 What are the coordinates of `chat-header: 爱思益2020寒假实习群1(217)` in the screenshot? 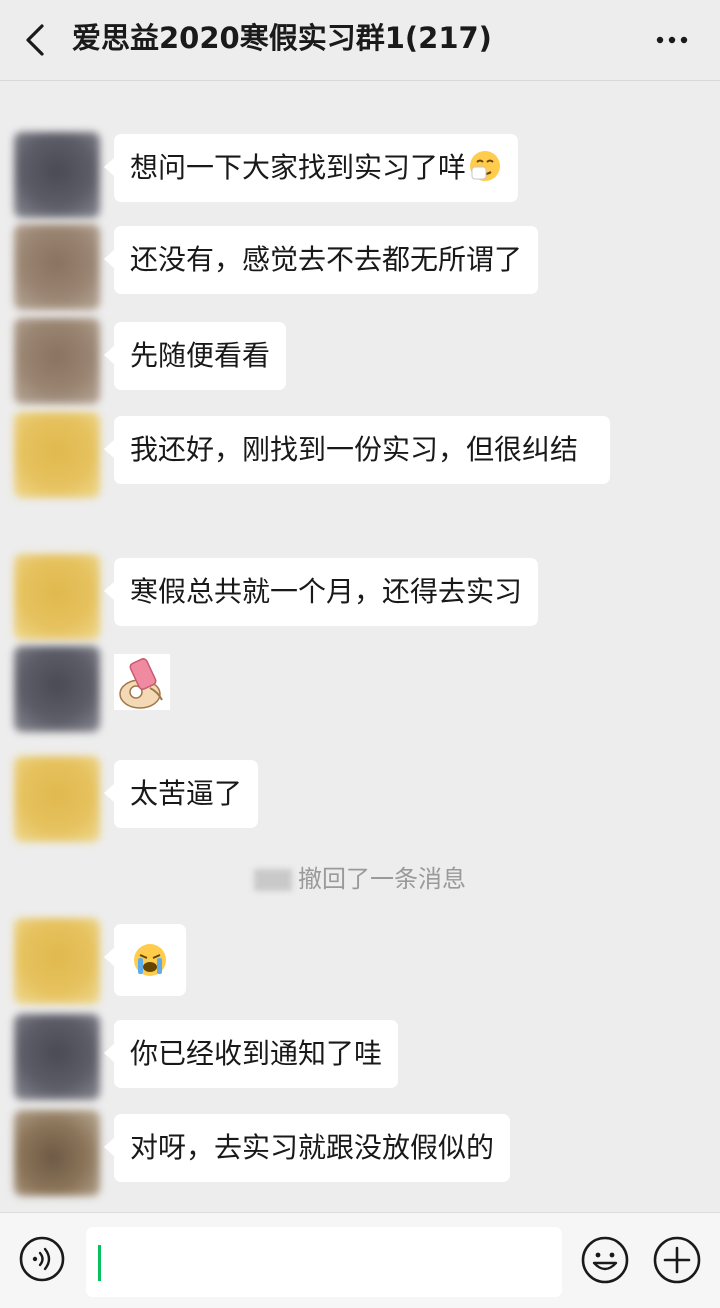 It's located at (360, 40).